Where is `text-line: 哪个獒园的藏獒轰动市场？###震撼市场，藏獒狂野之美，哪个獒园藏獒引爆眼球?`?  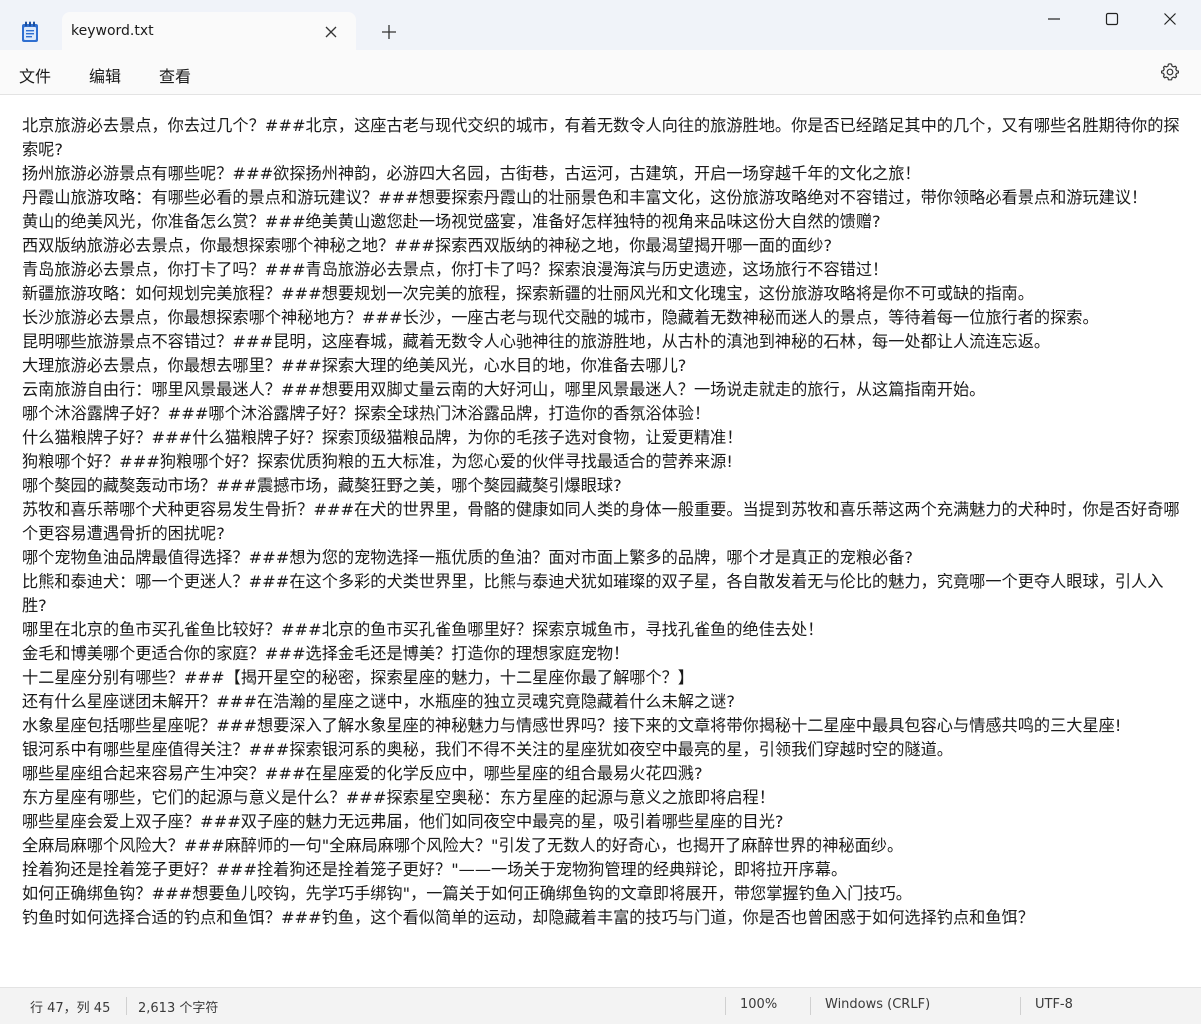
text-line: 哪个獒园的藏獒轰动市场？###震撼市场，藏獒狂野之美，哪个獒园藏獒引爆眼球? is located at coordinates (601, 486).